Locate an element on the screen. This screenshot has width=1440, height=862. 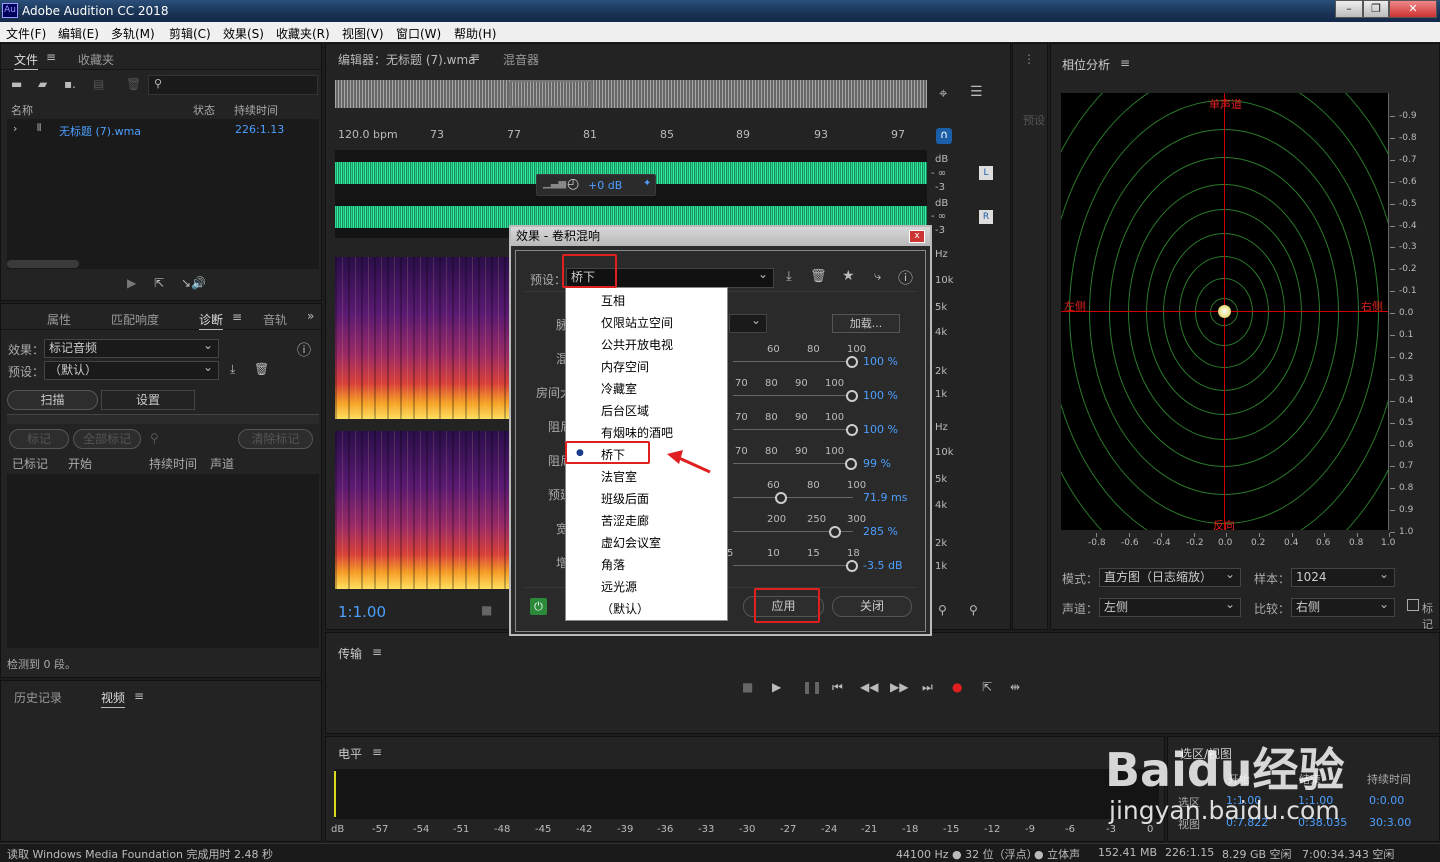
save-preset-icon: ⤓ is located at coordinates (232, 369).